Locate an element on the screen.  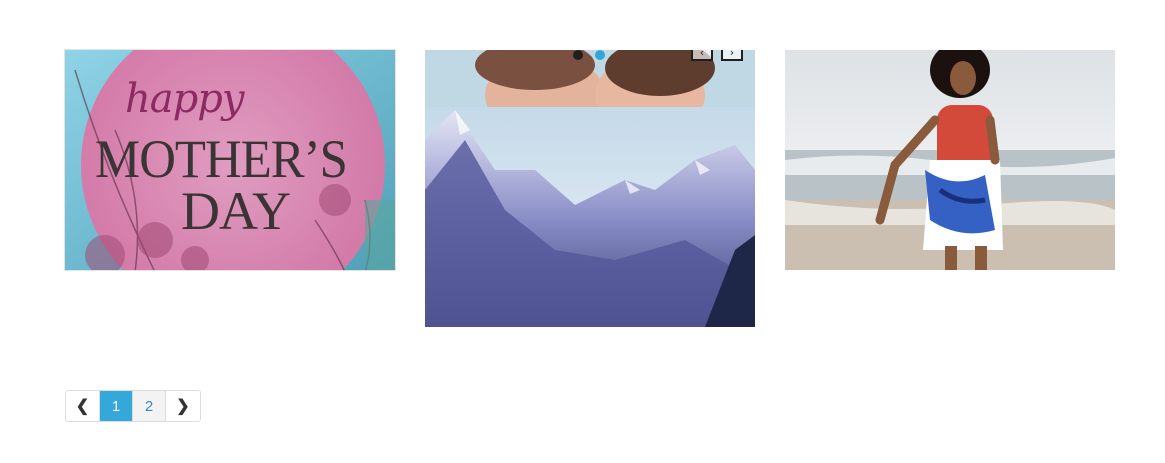
pagination: ❮ 1 2 ❯ is located at coordinates (133, 406).